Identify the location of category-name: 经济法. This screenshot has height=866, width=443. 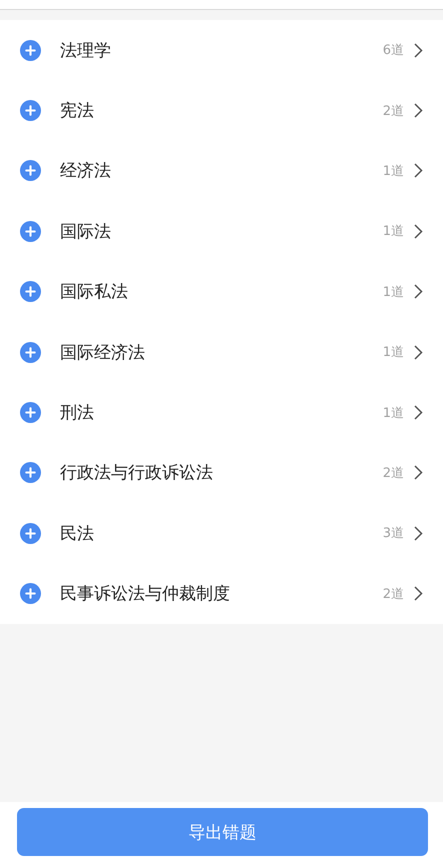
(86, 171).